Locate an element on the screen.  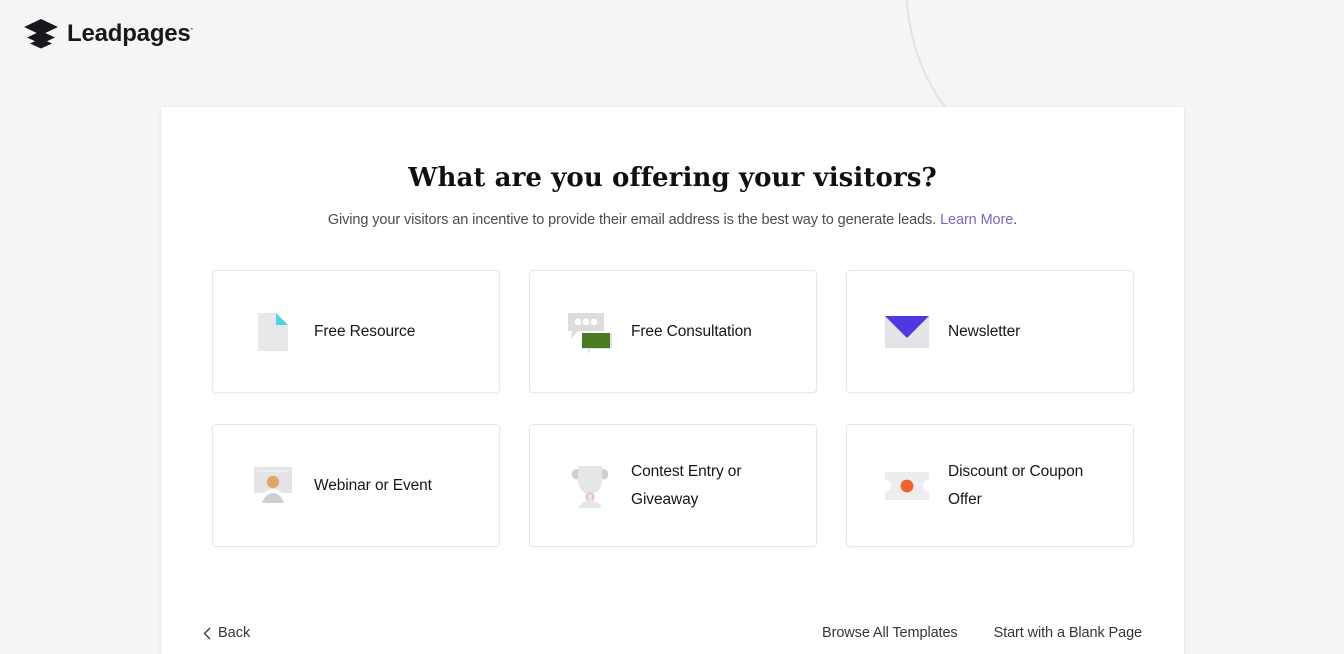
brand-name-text: Leadpages is located at coordinates (129, 33).